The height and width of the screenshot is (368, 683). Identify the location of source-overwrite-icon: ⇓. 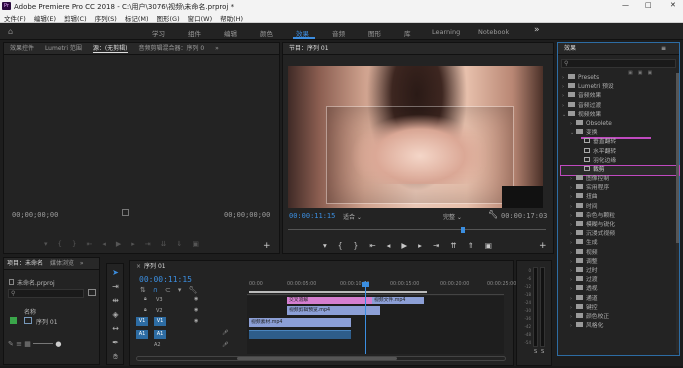
(185, 244).